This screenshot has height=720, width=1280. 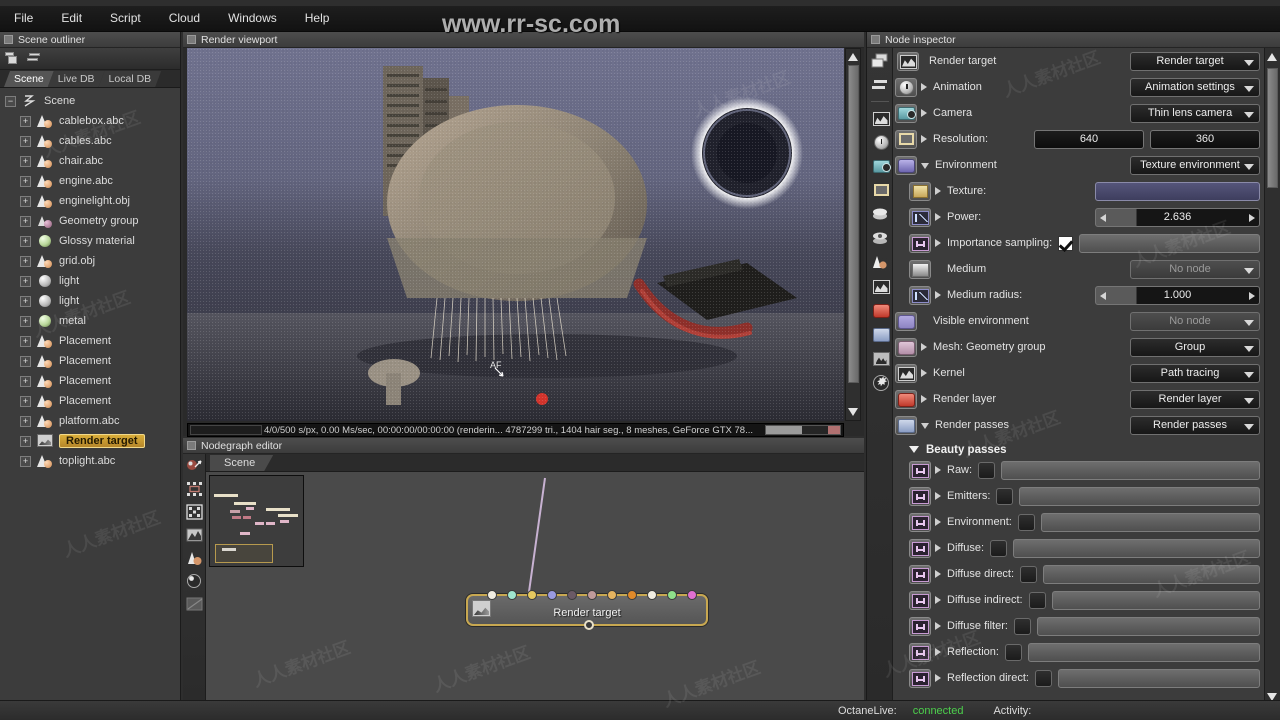 I want to click on render-passes-icon, so click(x=906, y=425).